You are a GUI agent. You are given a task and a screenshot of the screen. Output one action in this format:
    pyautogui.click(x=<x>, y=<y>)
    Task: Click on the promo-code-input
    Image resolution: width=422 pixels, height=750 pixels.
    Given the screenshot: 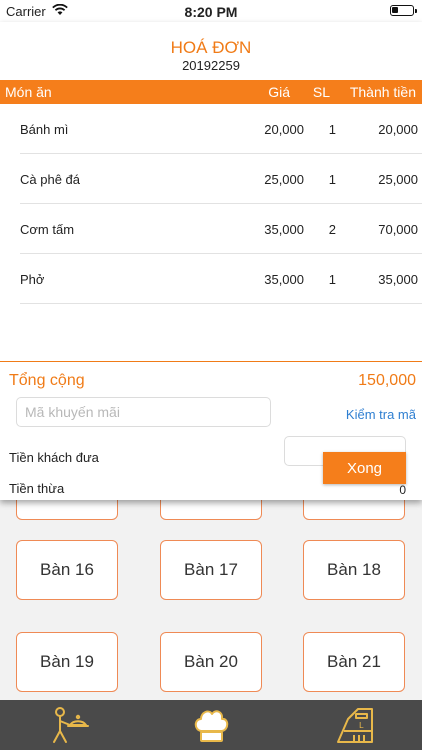 What is the action you would take?
    pyautogui.click(x=143, y=412)
    